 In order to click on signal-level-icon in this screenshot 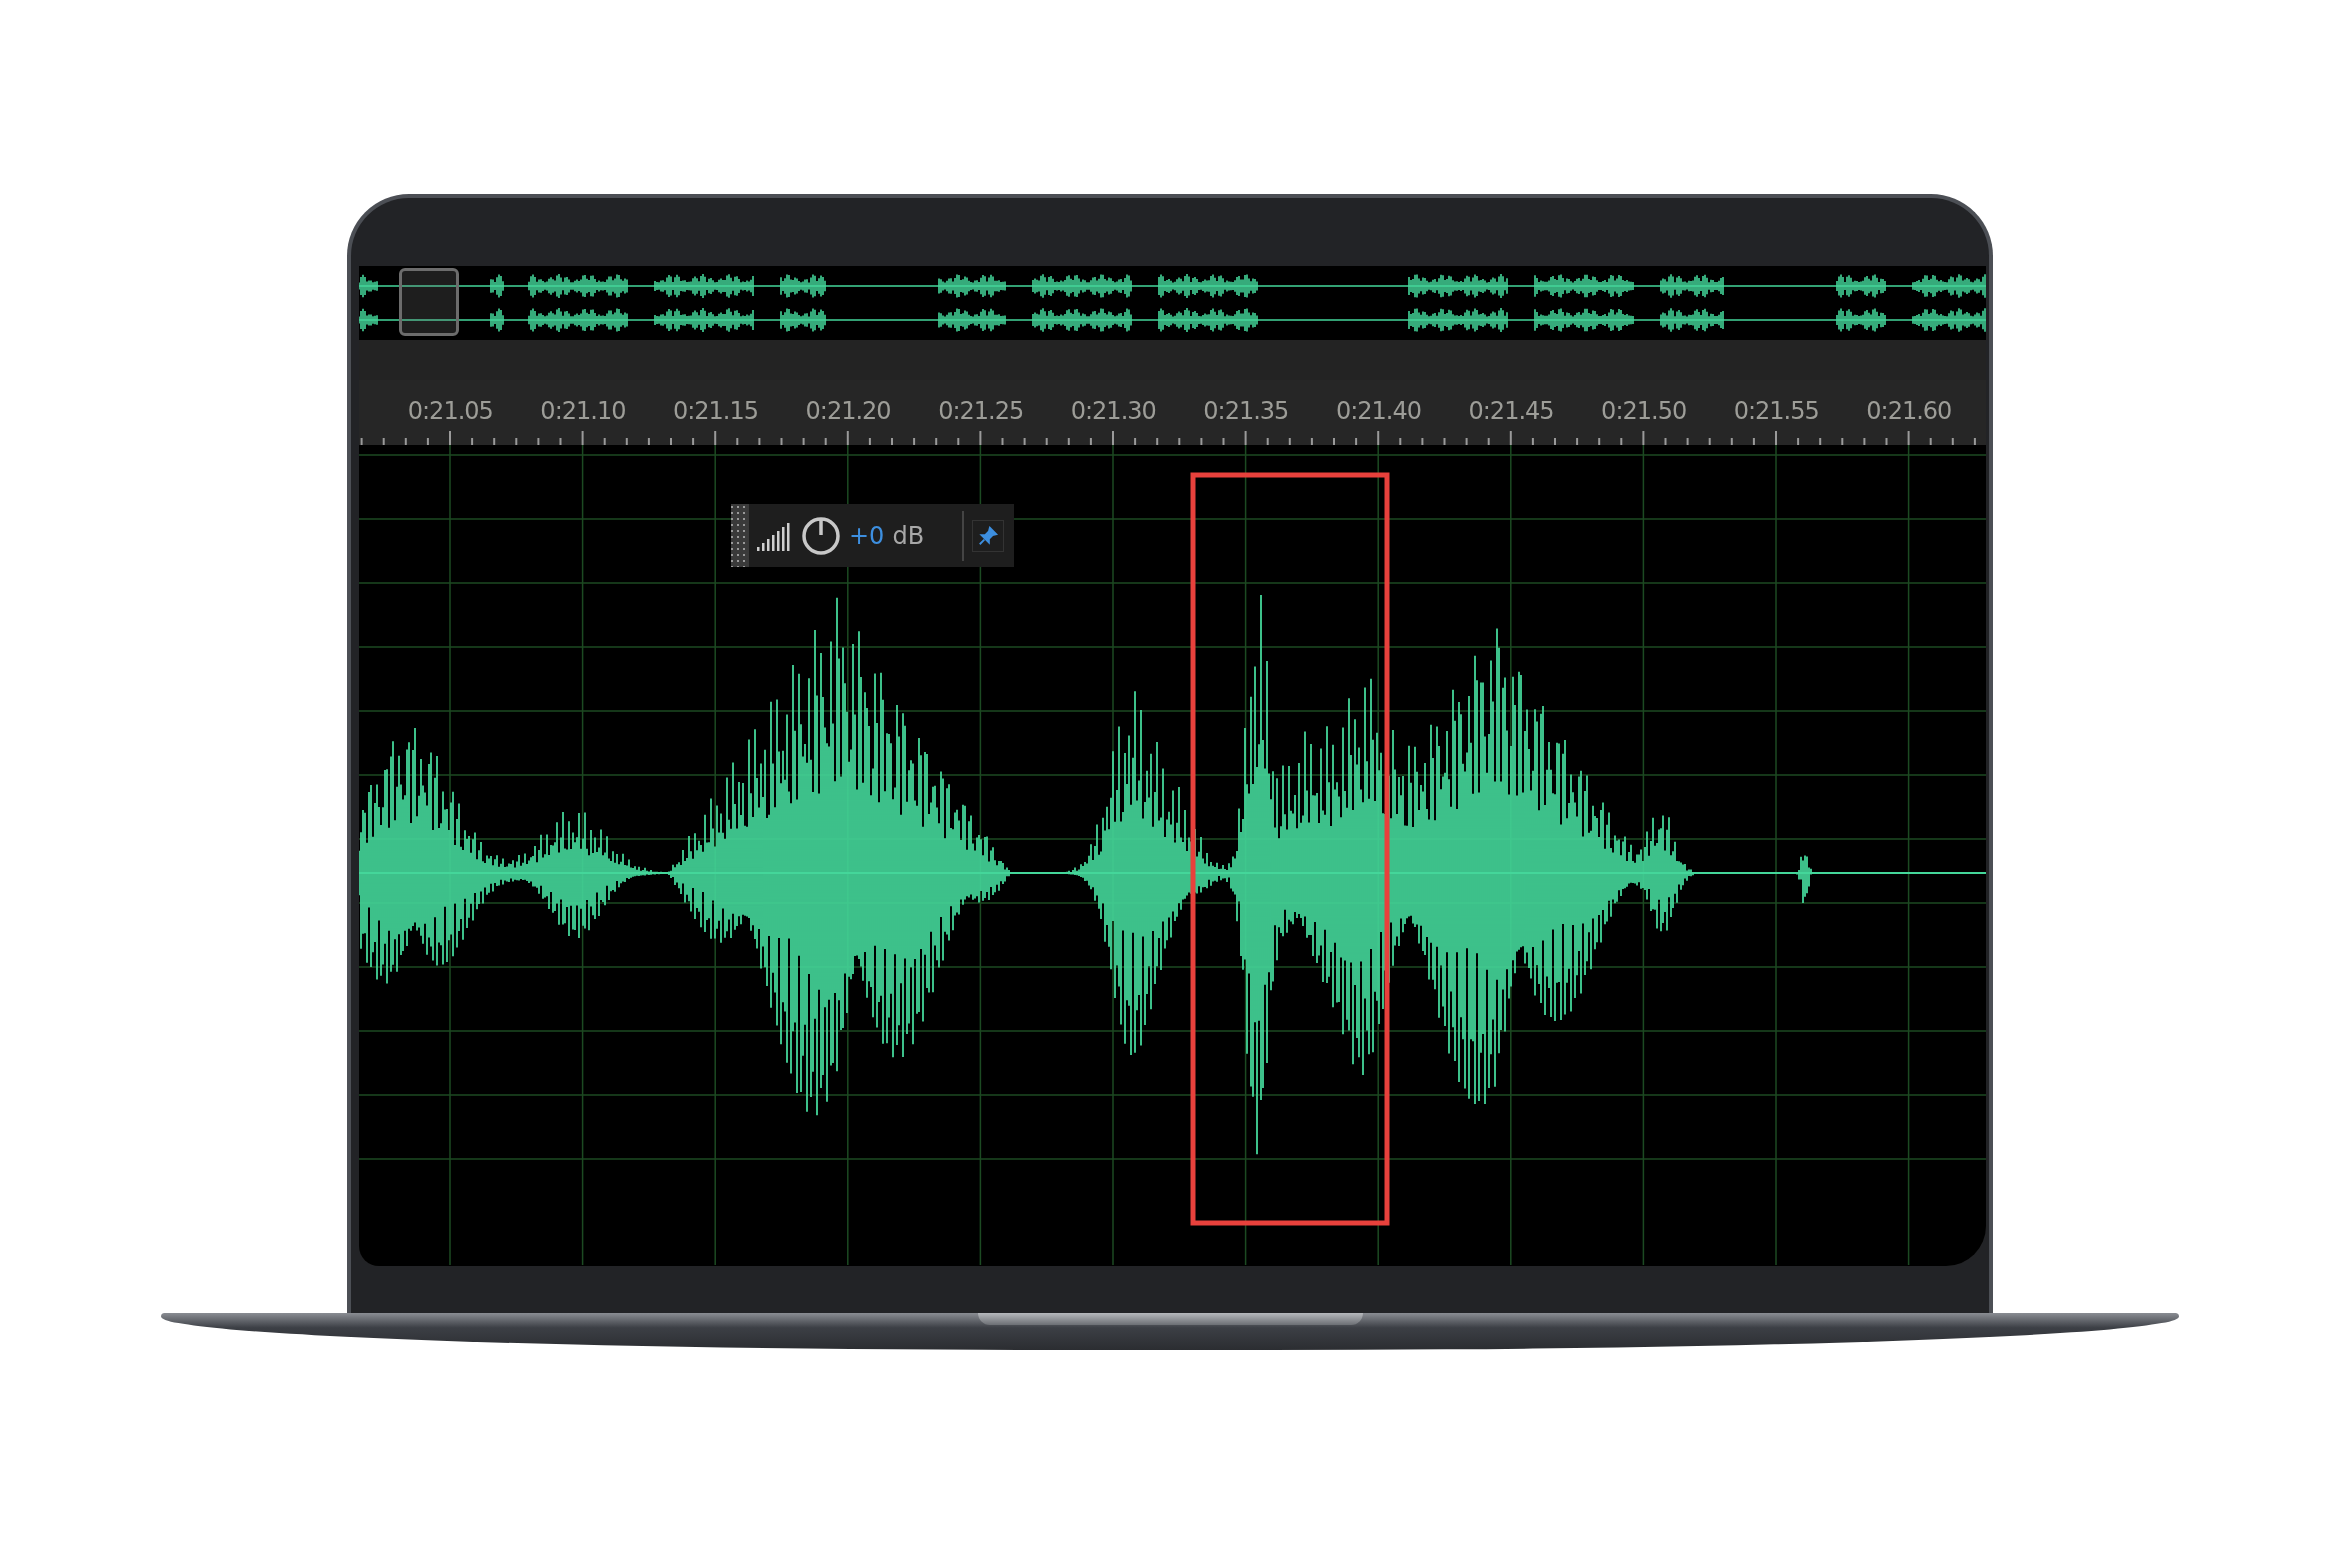, I will do `click(775, 535)`.